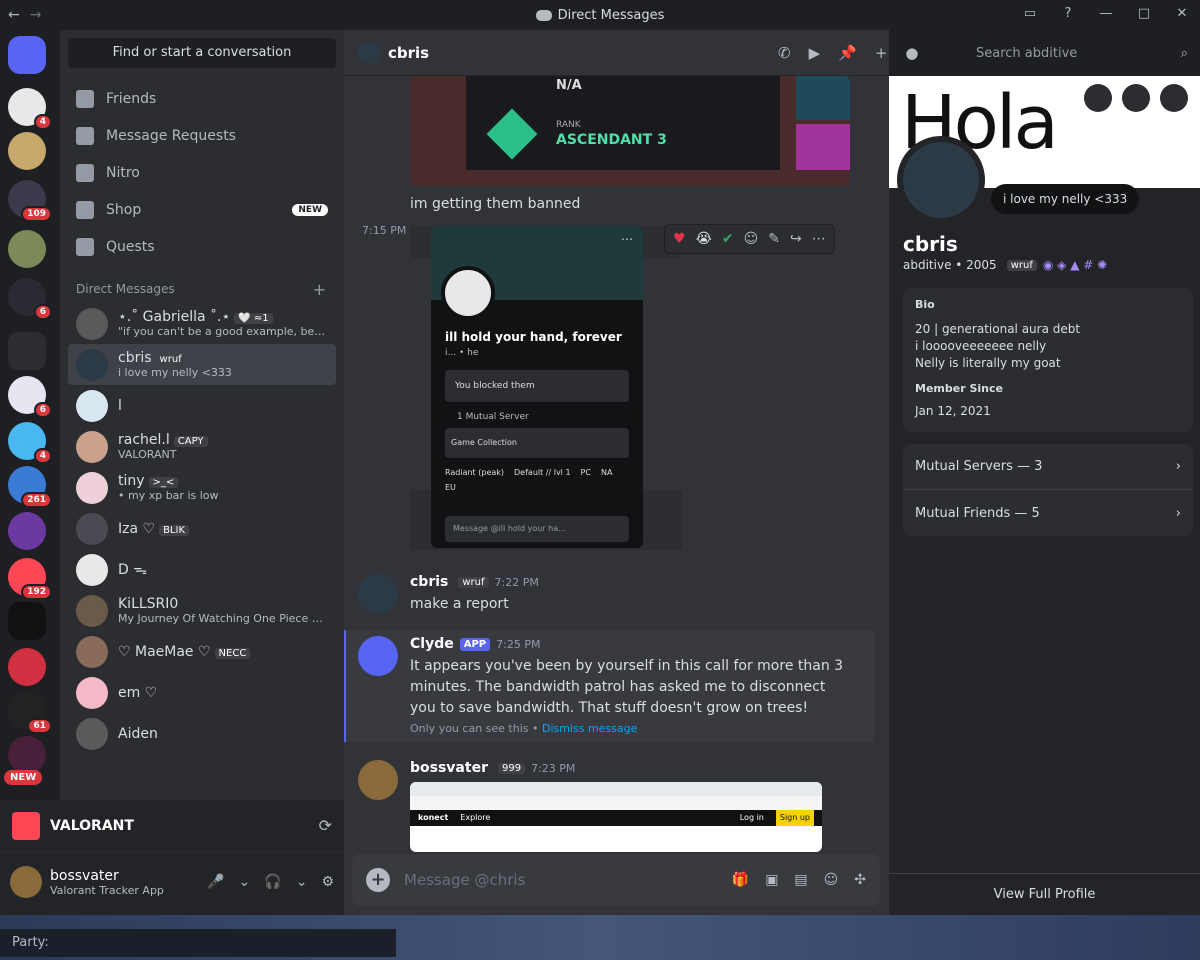  What do you see at coordinates (796, 239) in the screenshot?
I see `reply-icon: ↪` at bounding box center [796, 239].